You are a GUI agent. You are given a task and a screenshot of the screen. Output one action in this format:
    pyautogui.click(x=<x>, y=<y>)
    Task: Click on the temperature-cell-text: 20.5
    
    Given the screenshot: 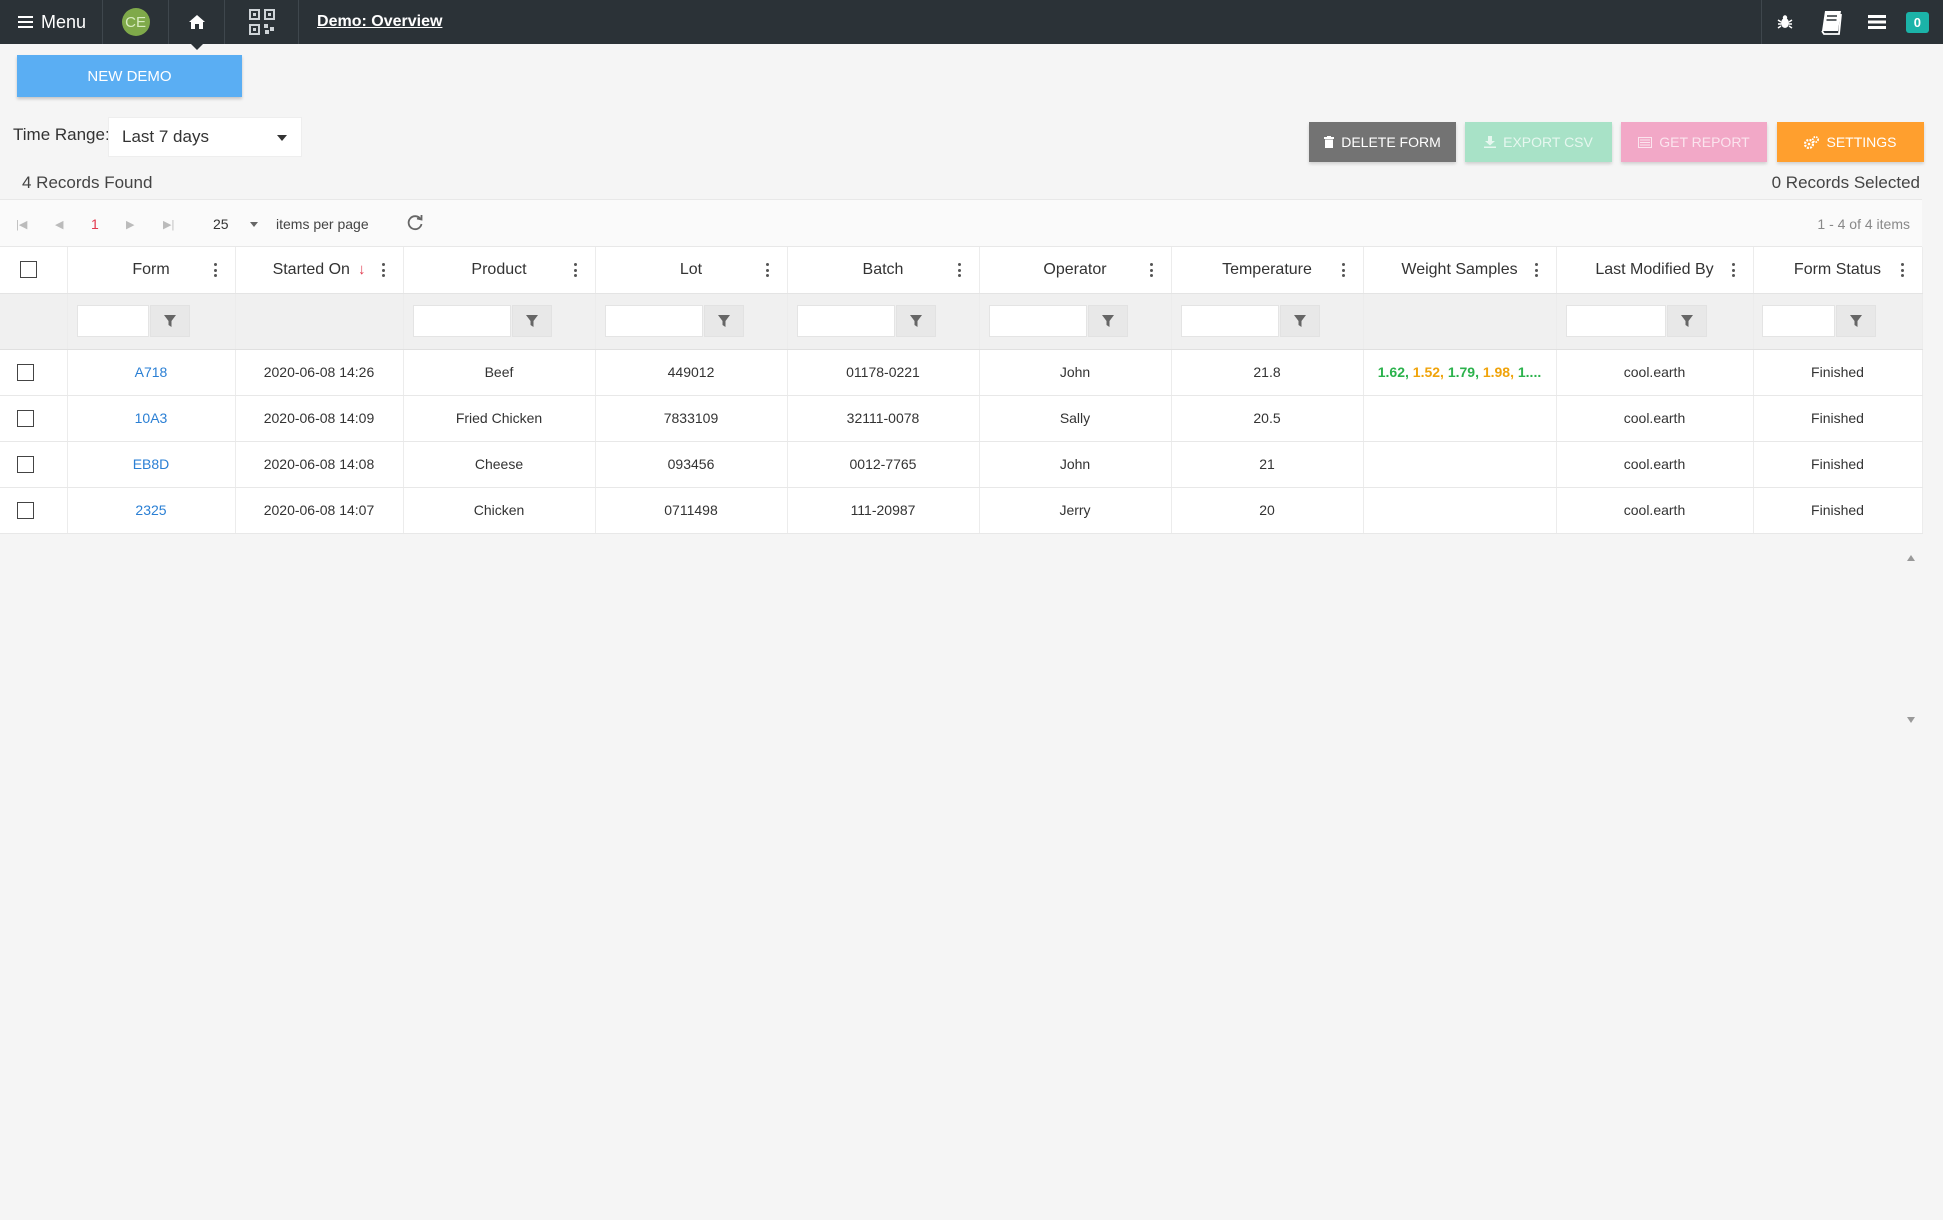 What is the action you would take?
    pyautogui.click(x=1267, y=418)
    